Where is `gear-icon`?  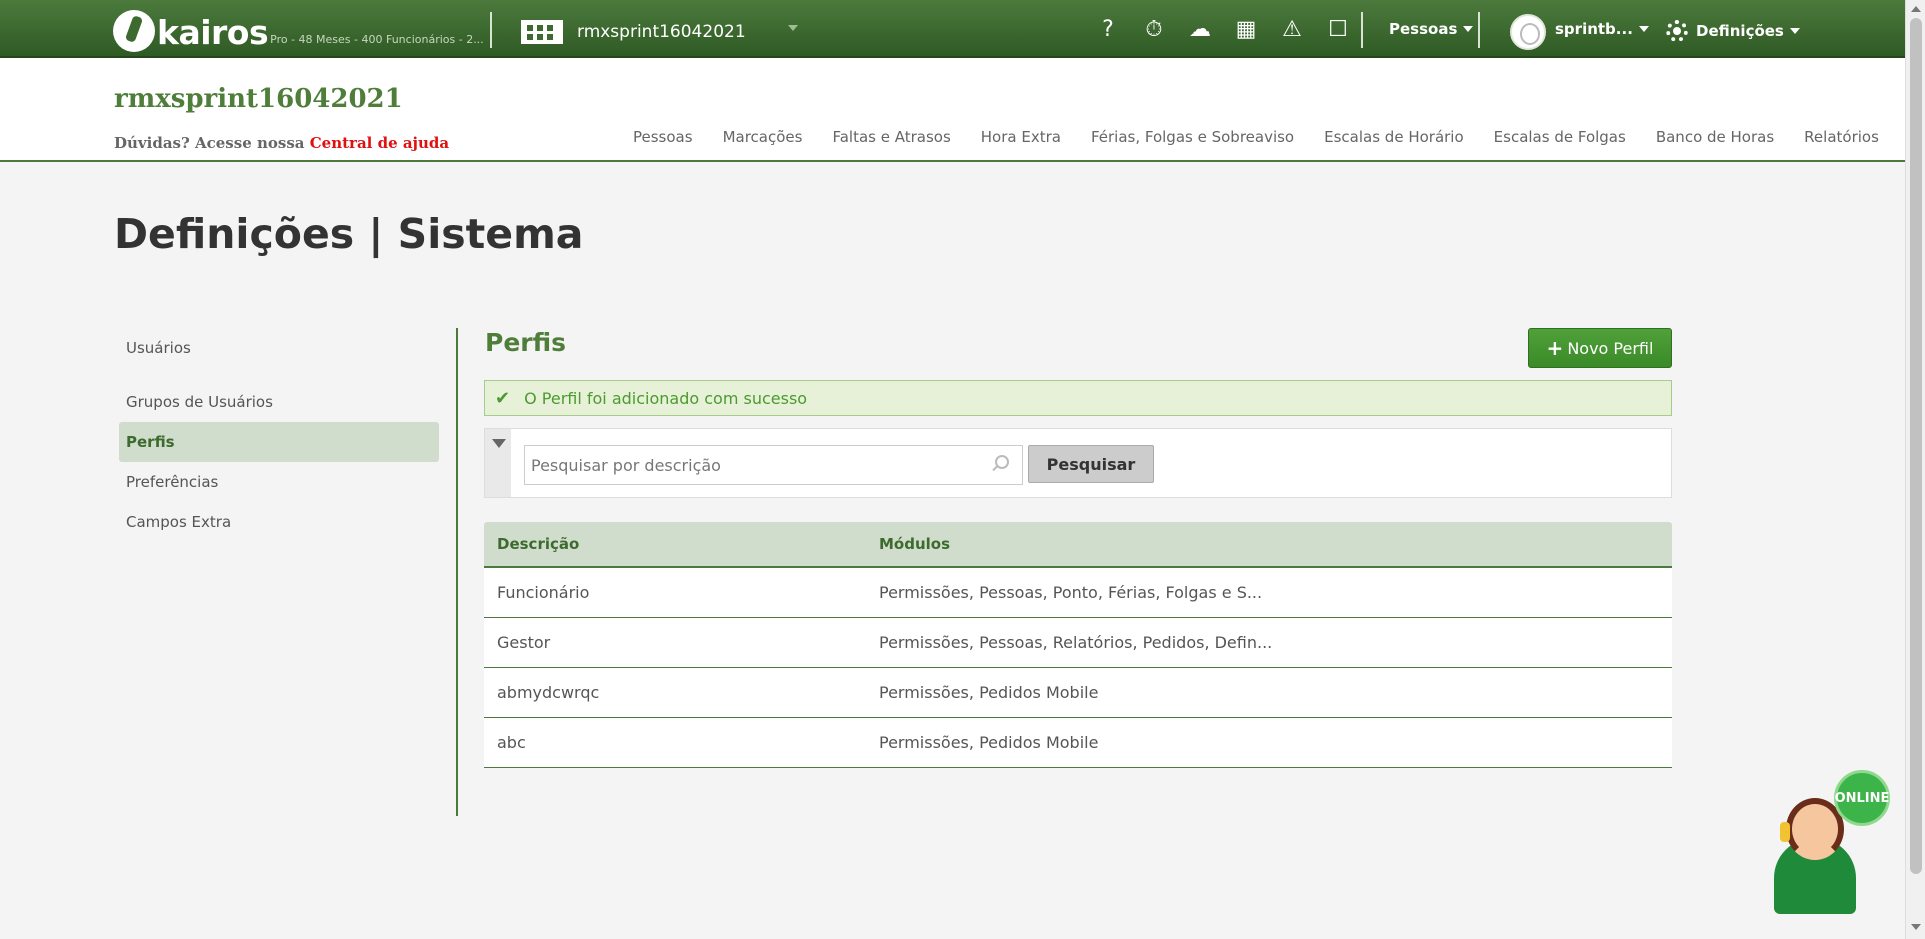 gear-icon is located at coordinates (1677, 31).